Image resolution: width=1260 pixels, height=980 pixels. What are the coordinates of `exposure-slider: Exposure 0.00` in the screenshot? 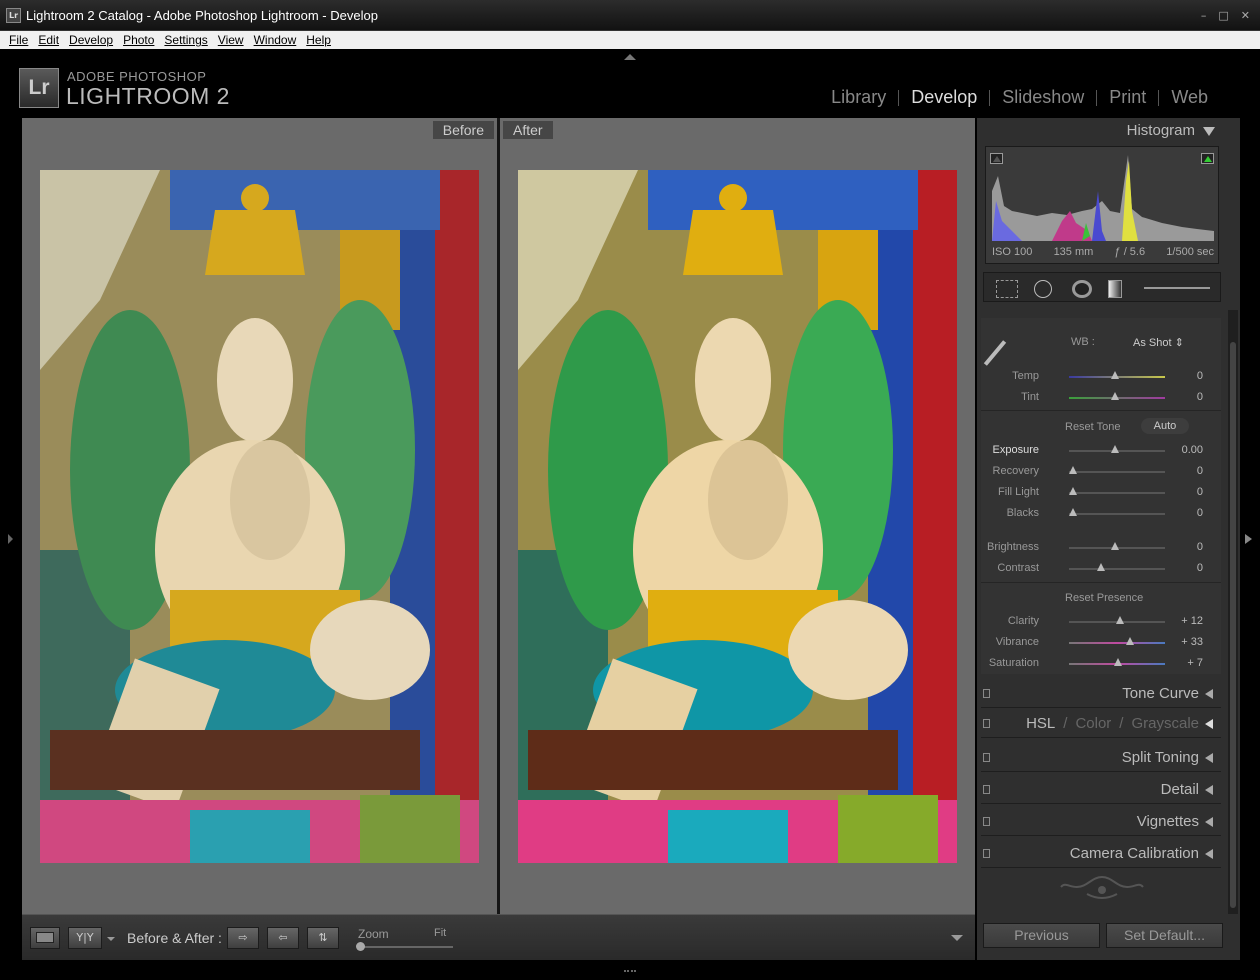 It's located at (1101, 450).